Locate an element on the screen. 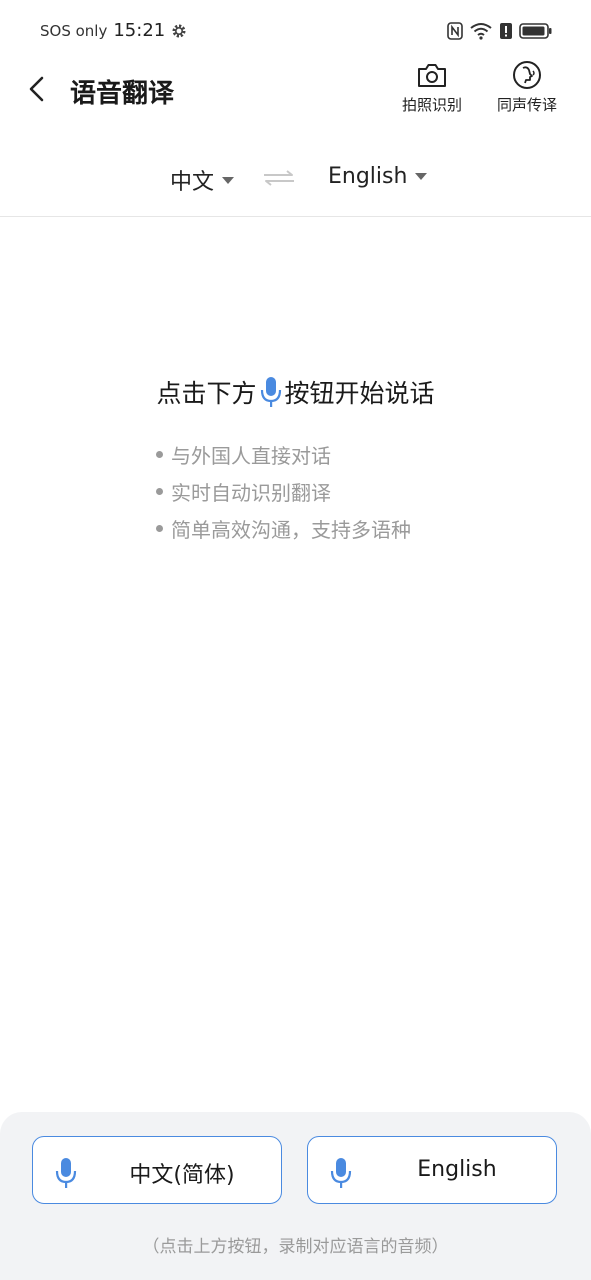  photo-recognition-label: 拍照识别 is located at coordinates (431, 105).